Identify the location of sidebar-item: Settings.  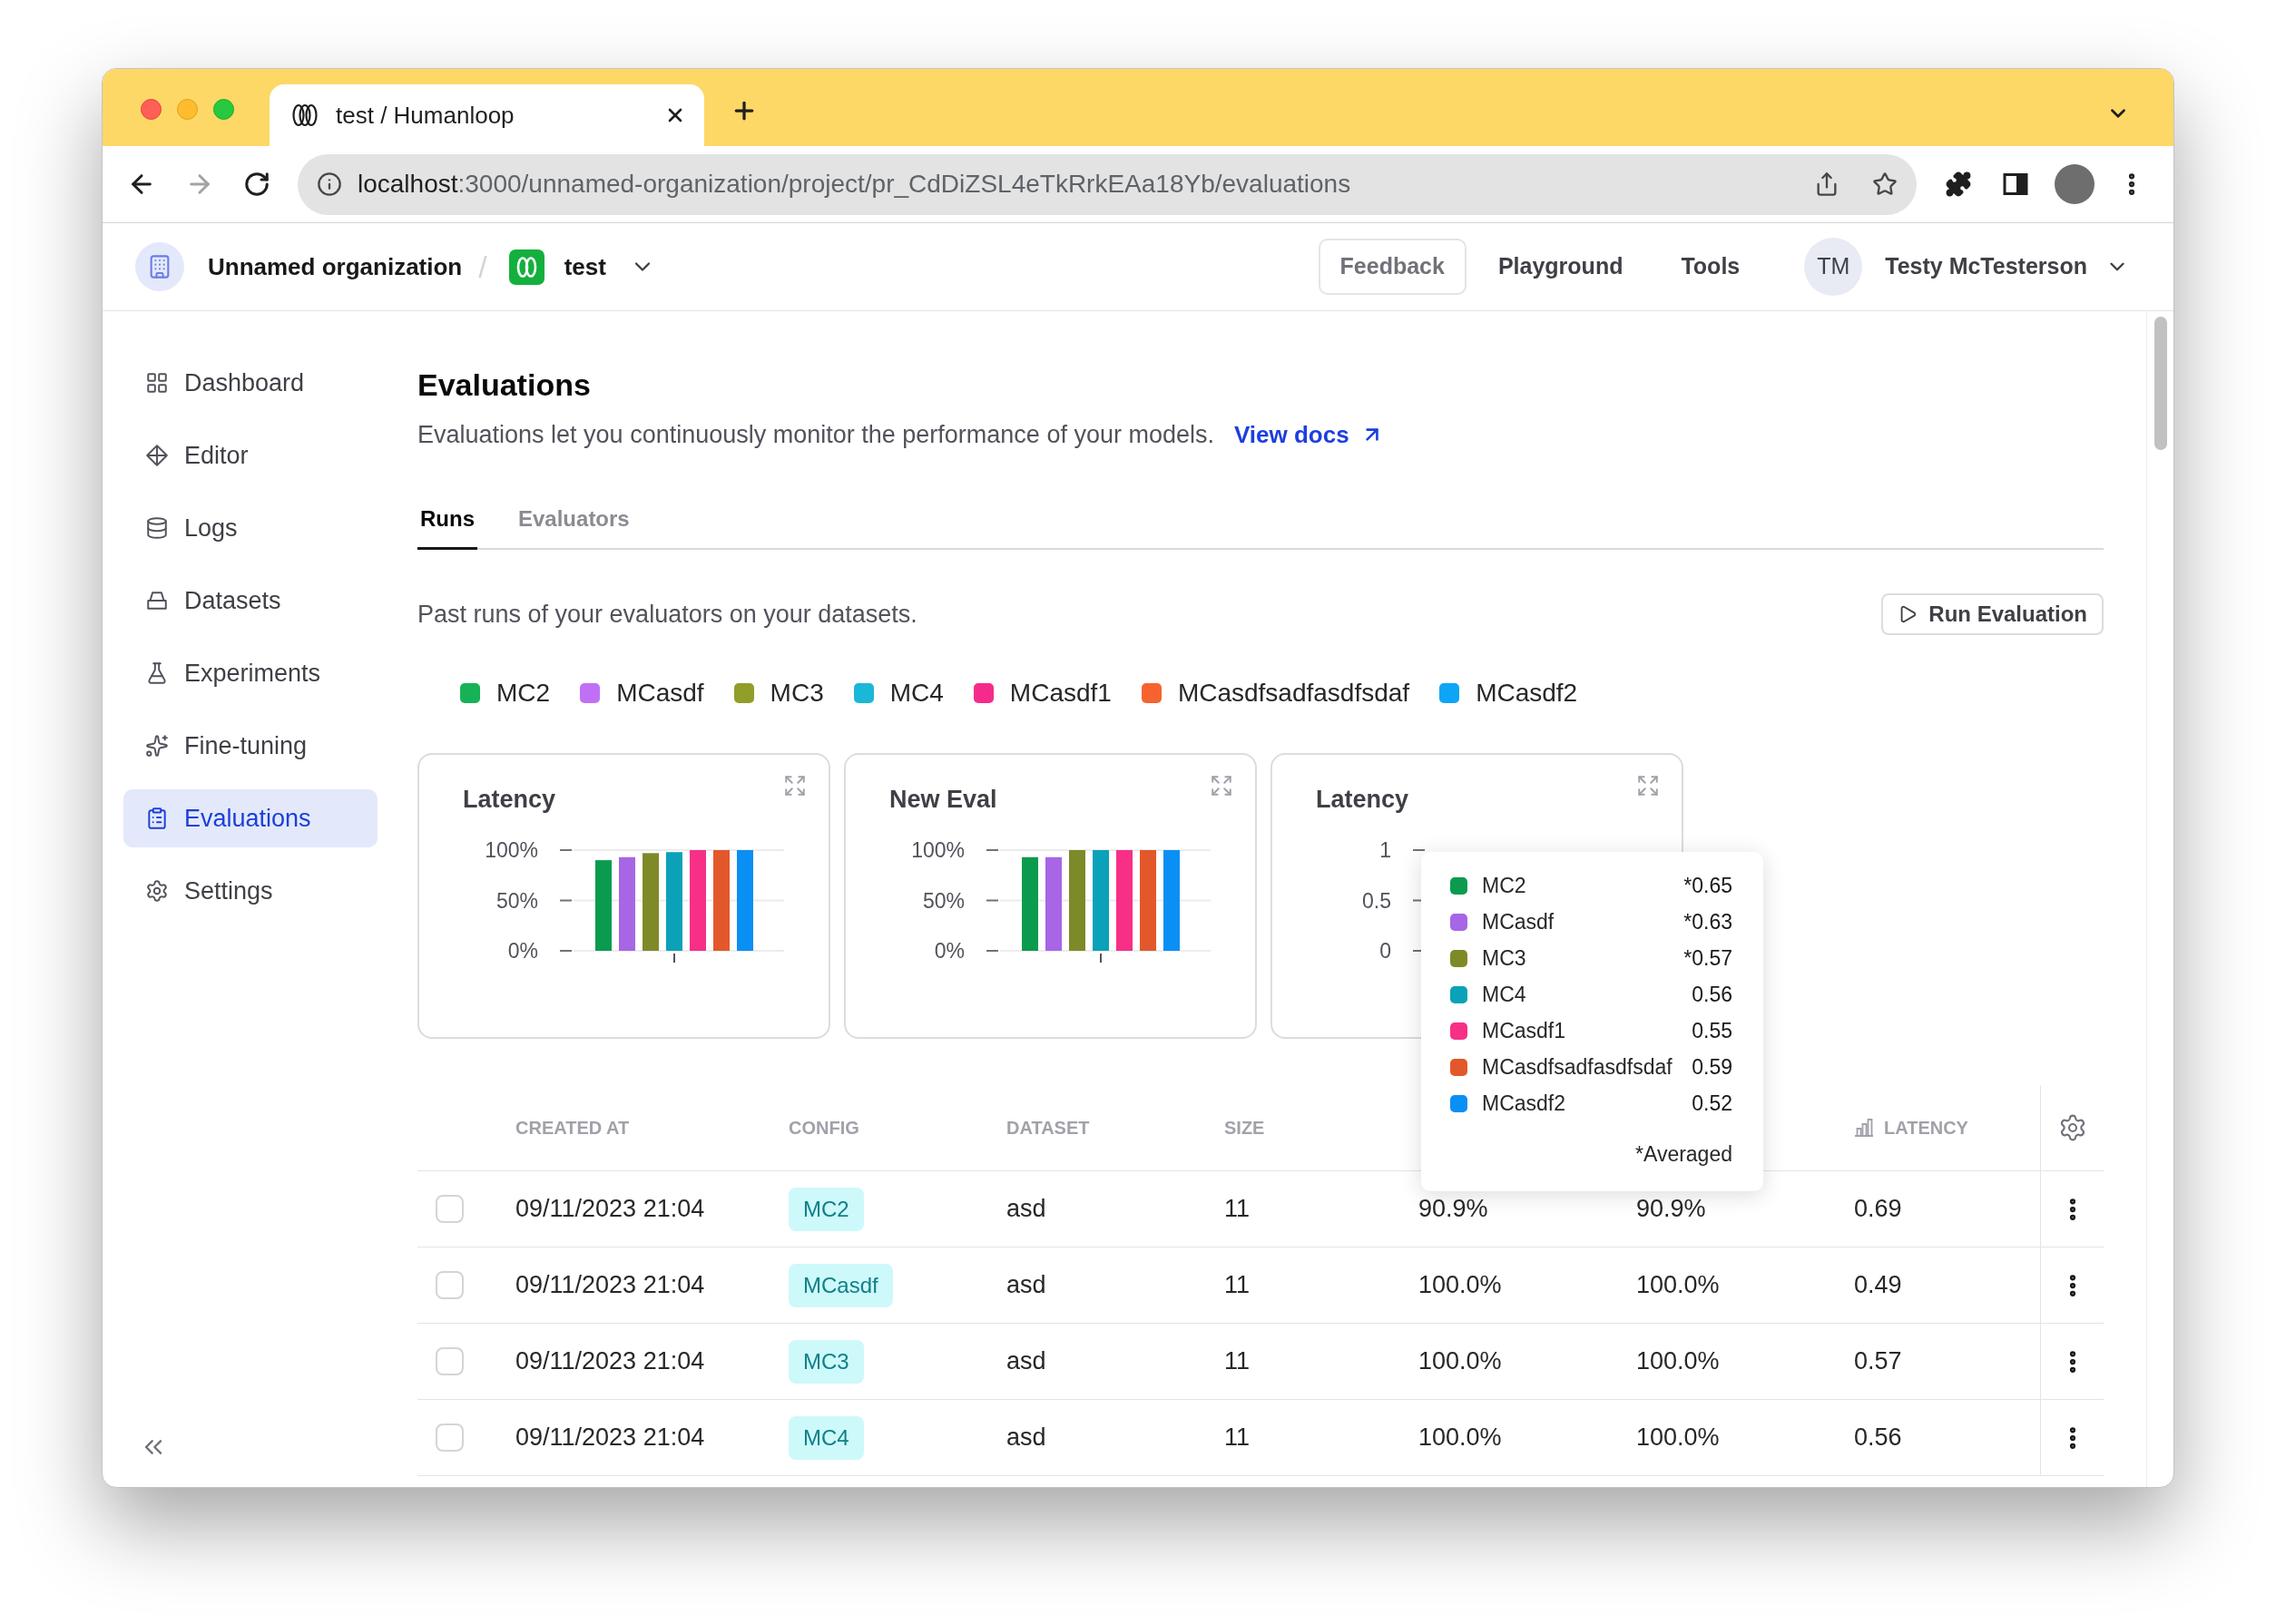
(250, 891).